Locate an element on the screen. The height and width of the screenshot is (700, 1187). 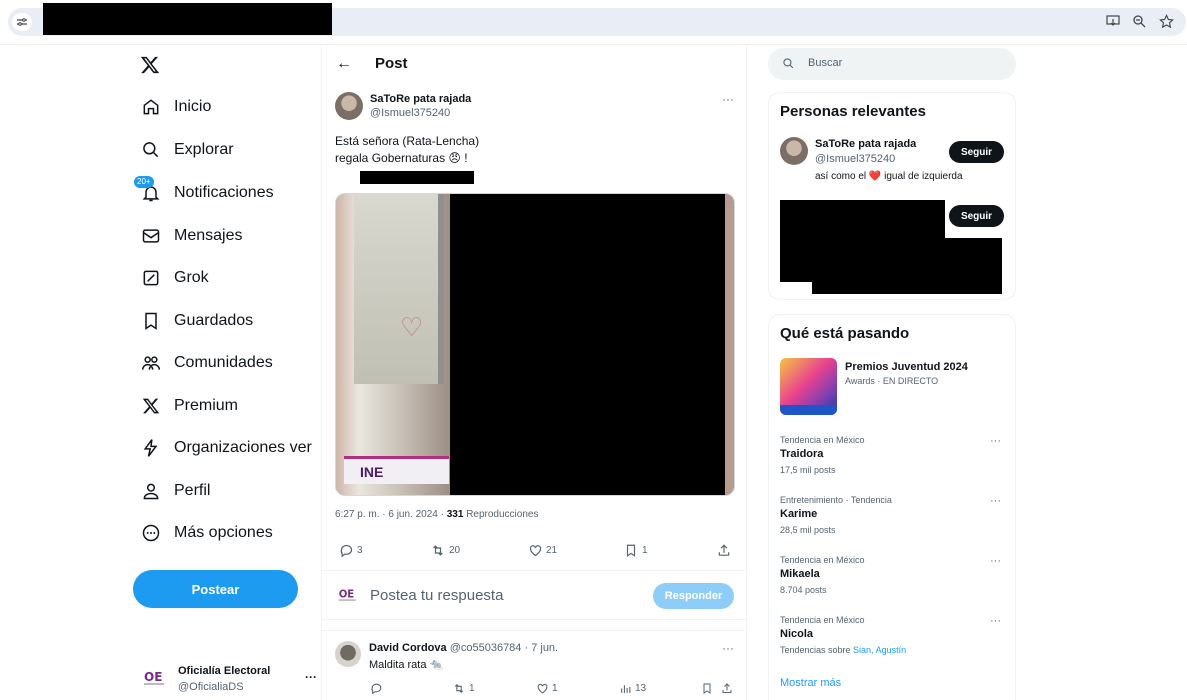
nav-label: Explorar is located at coordinates (204, 149).